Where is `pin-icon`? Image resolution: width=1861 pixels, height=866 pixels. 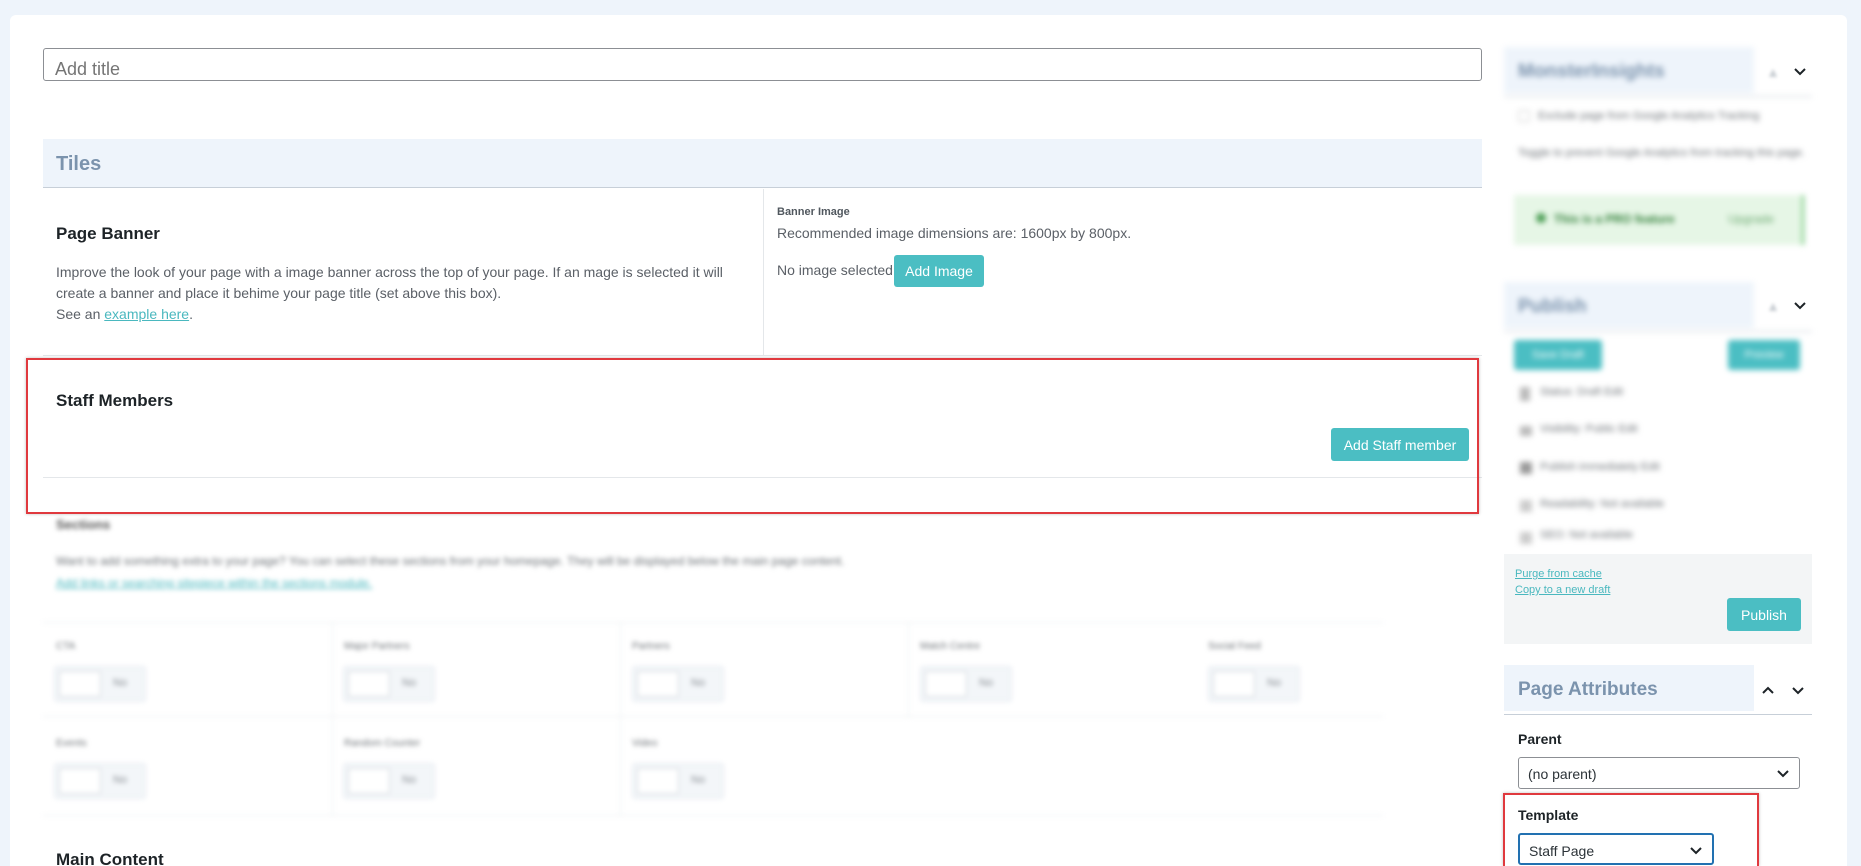 pin-icon is located at coordinates (1525, 394).